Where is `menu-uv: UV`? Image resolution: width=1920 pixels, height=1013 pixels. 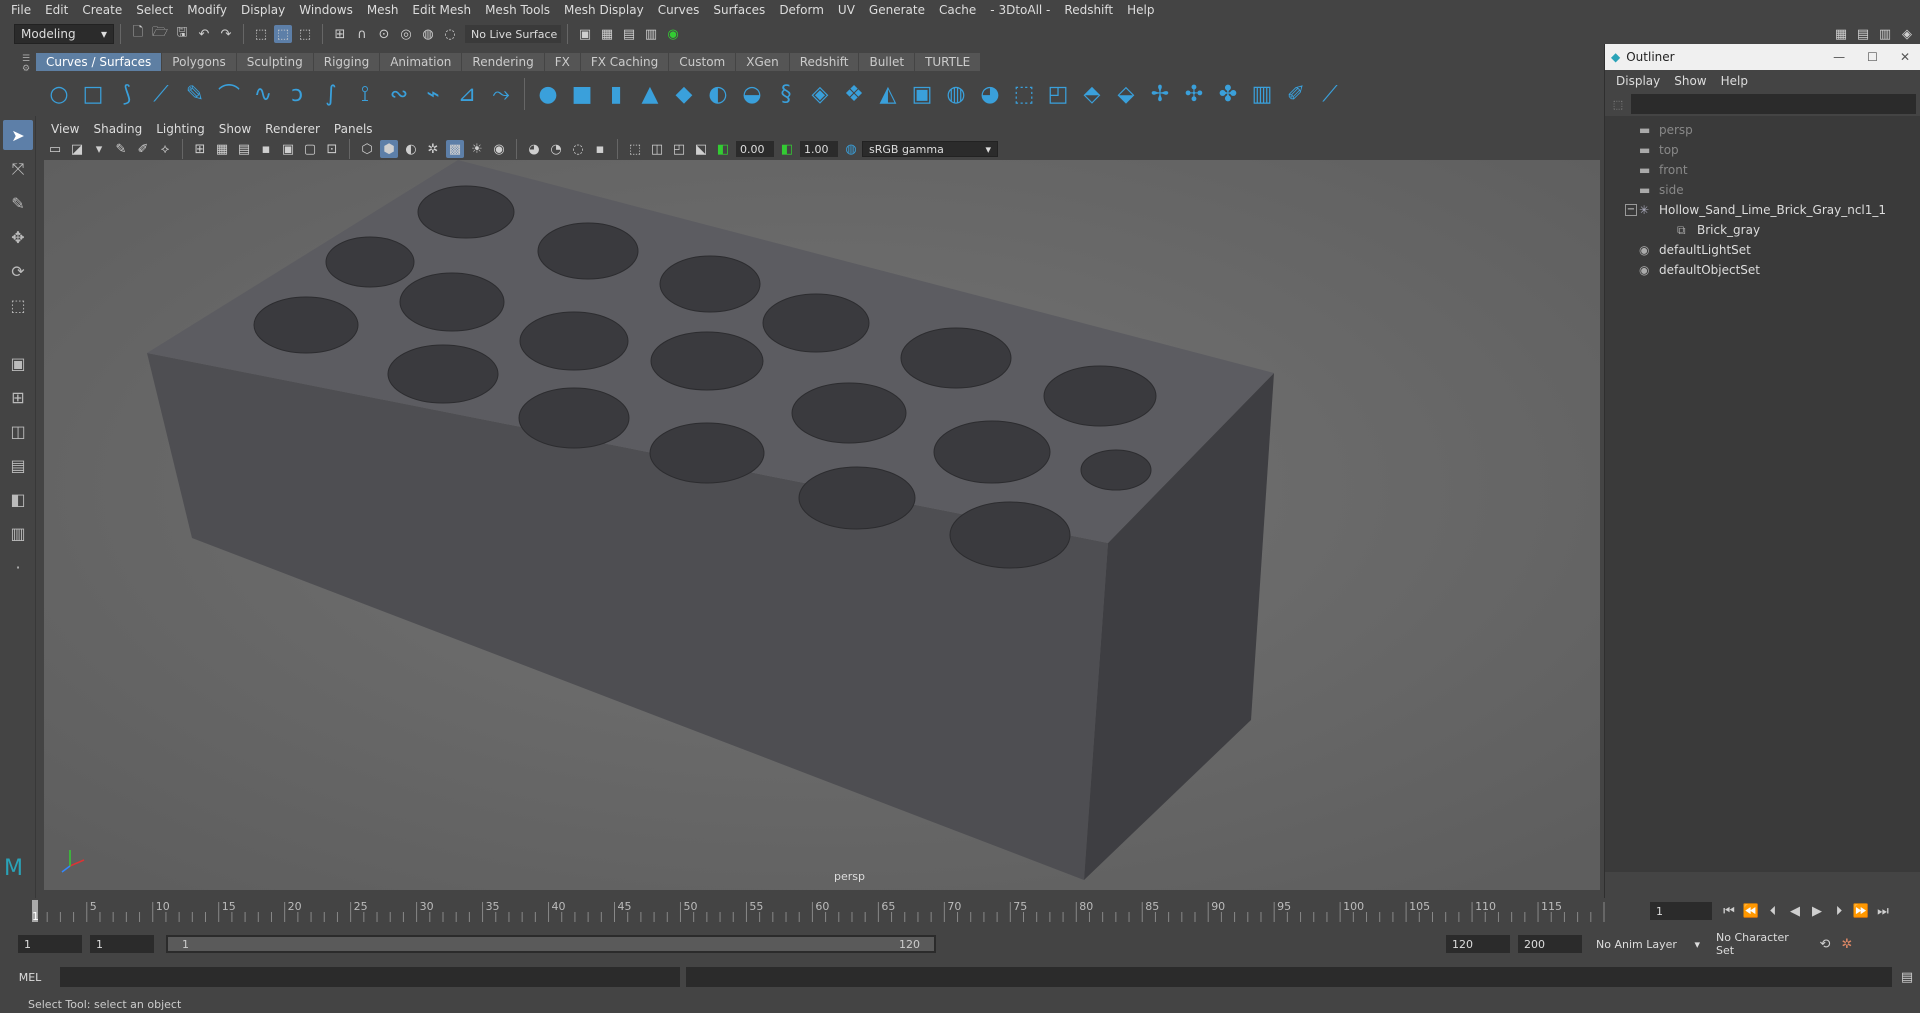
menu-uv: UV is located at coordinates (846, 10).